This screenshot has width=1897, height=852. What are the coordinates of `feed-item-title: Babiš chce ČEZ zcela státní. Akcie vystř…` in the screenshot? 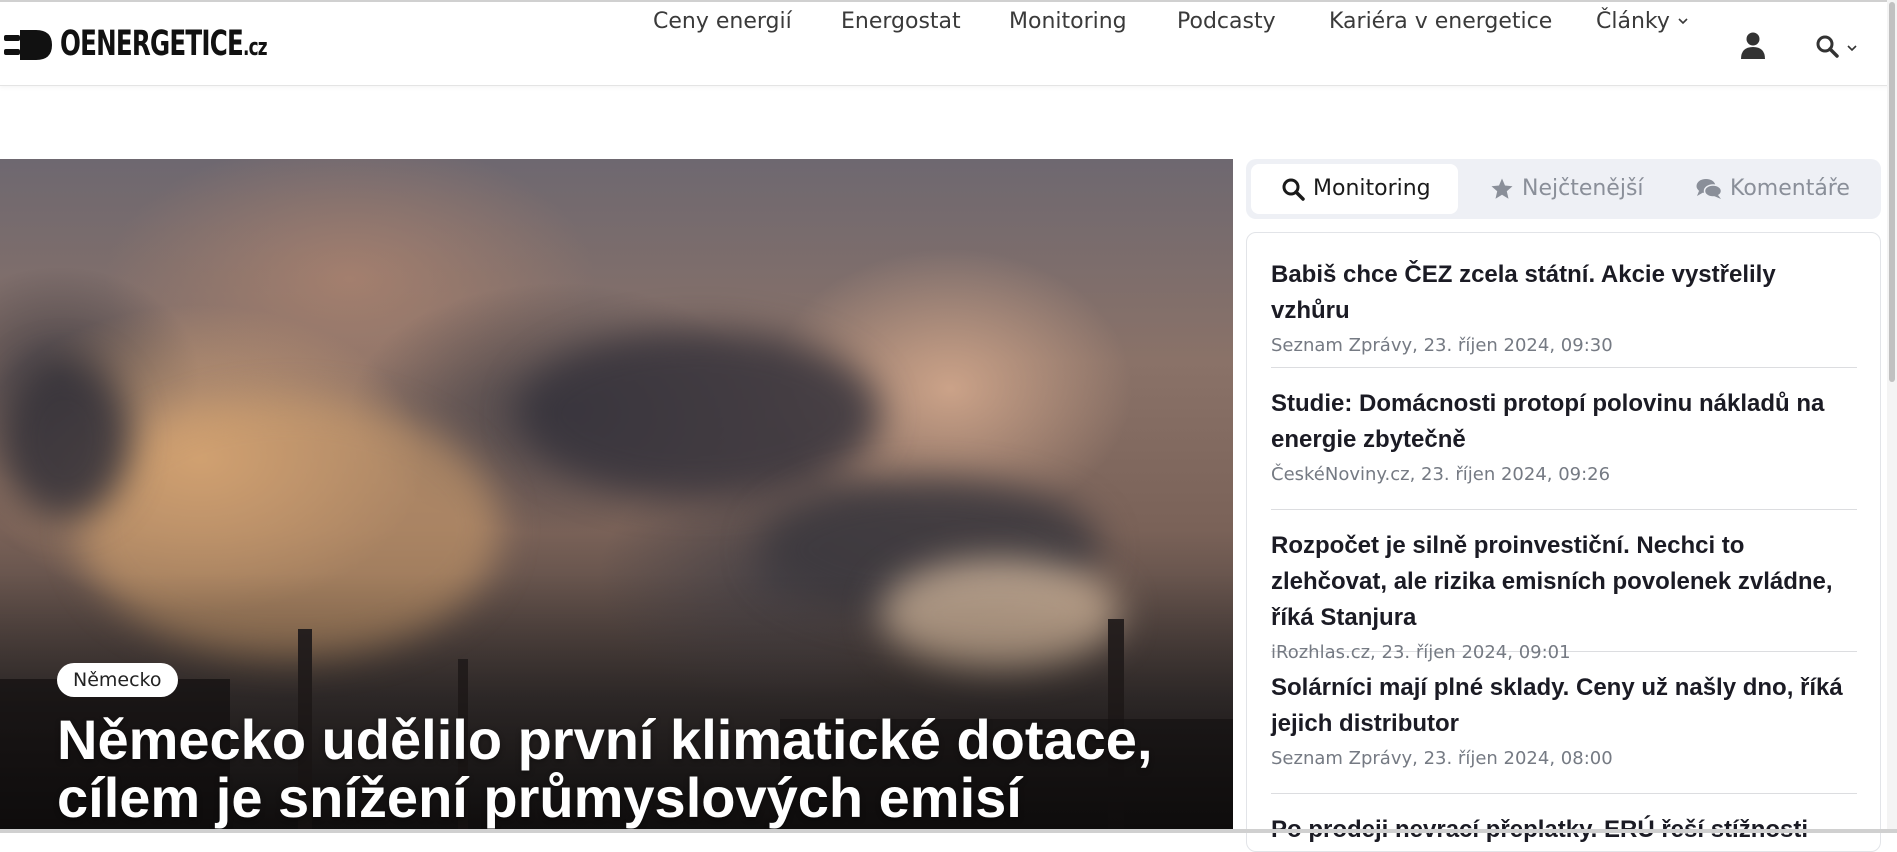 It's located at (1564, 293).